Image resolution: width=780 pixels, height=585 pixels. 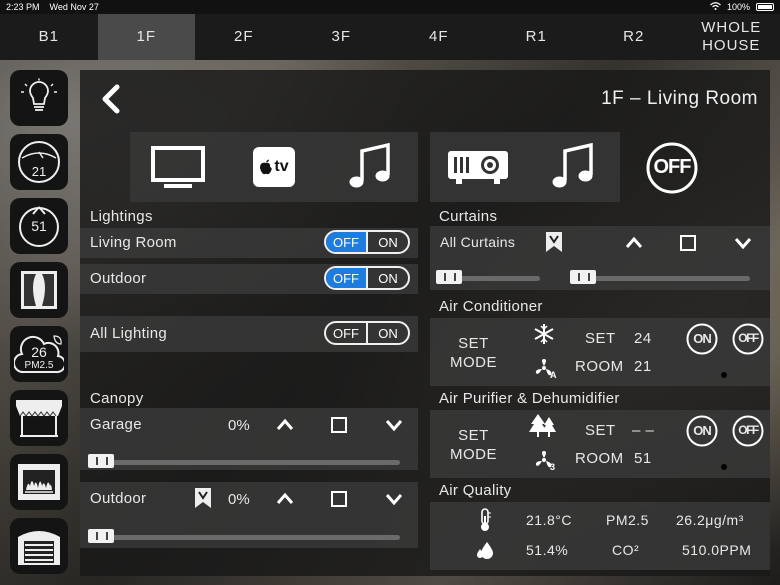 What do you see at coordinates (249, 279) in the screenshot?
I see `lighting-row-outdoor: Outdoor OFF ON` at bounding box center [249, 279].